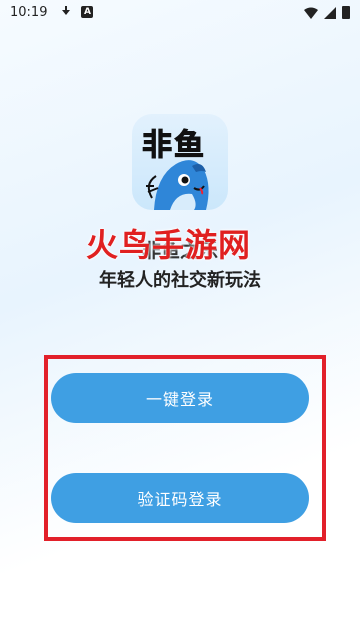 Image resolution: width=360 pixels, height=639 pixels. Describe the element at coordinates (180, 280) in the screenshot. I see `app-slogan: 年轻人的社交新玩法` at that location.